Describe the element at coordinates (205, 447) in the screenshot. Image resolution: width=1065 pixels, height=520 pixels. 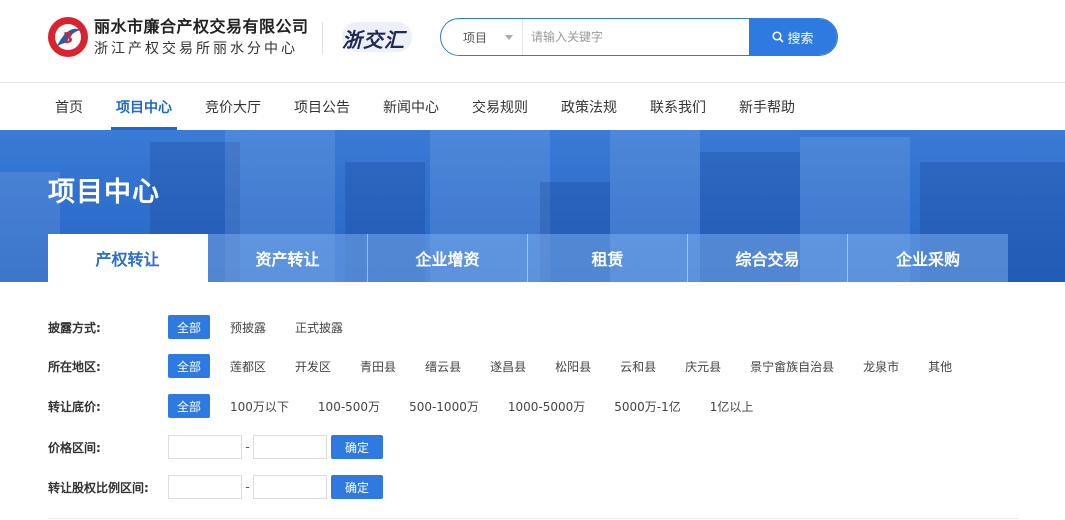
I see `price-min-input` at that location.